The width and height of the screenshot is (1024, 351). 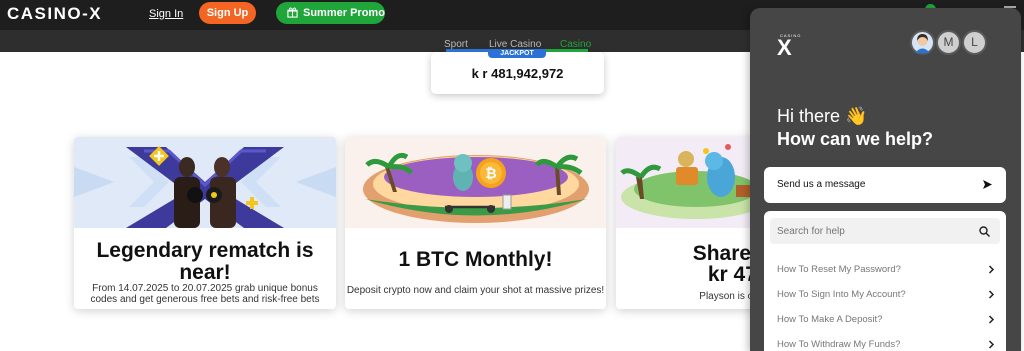 What do you see at coordinates (205, 182) in the screenshot?
I see `boxing-promo-image` at bounding box center [205, 182].